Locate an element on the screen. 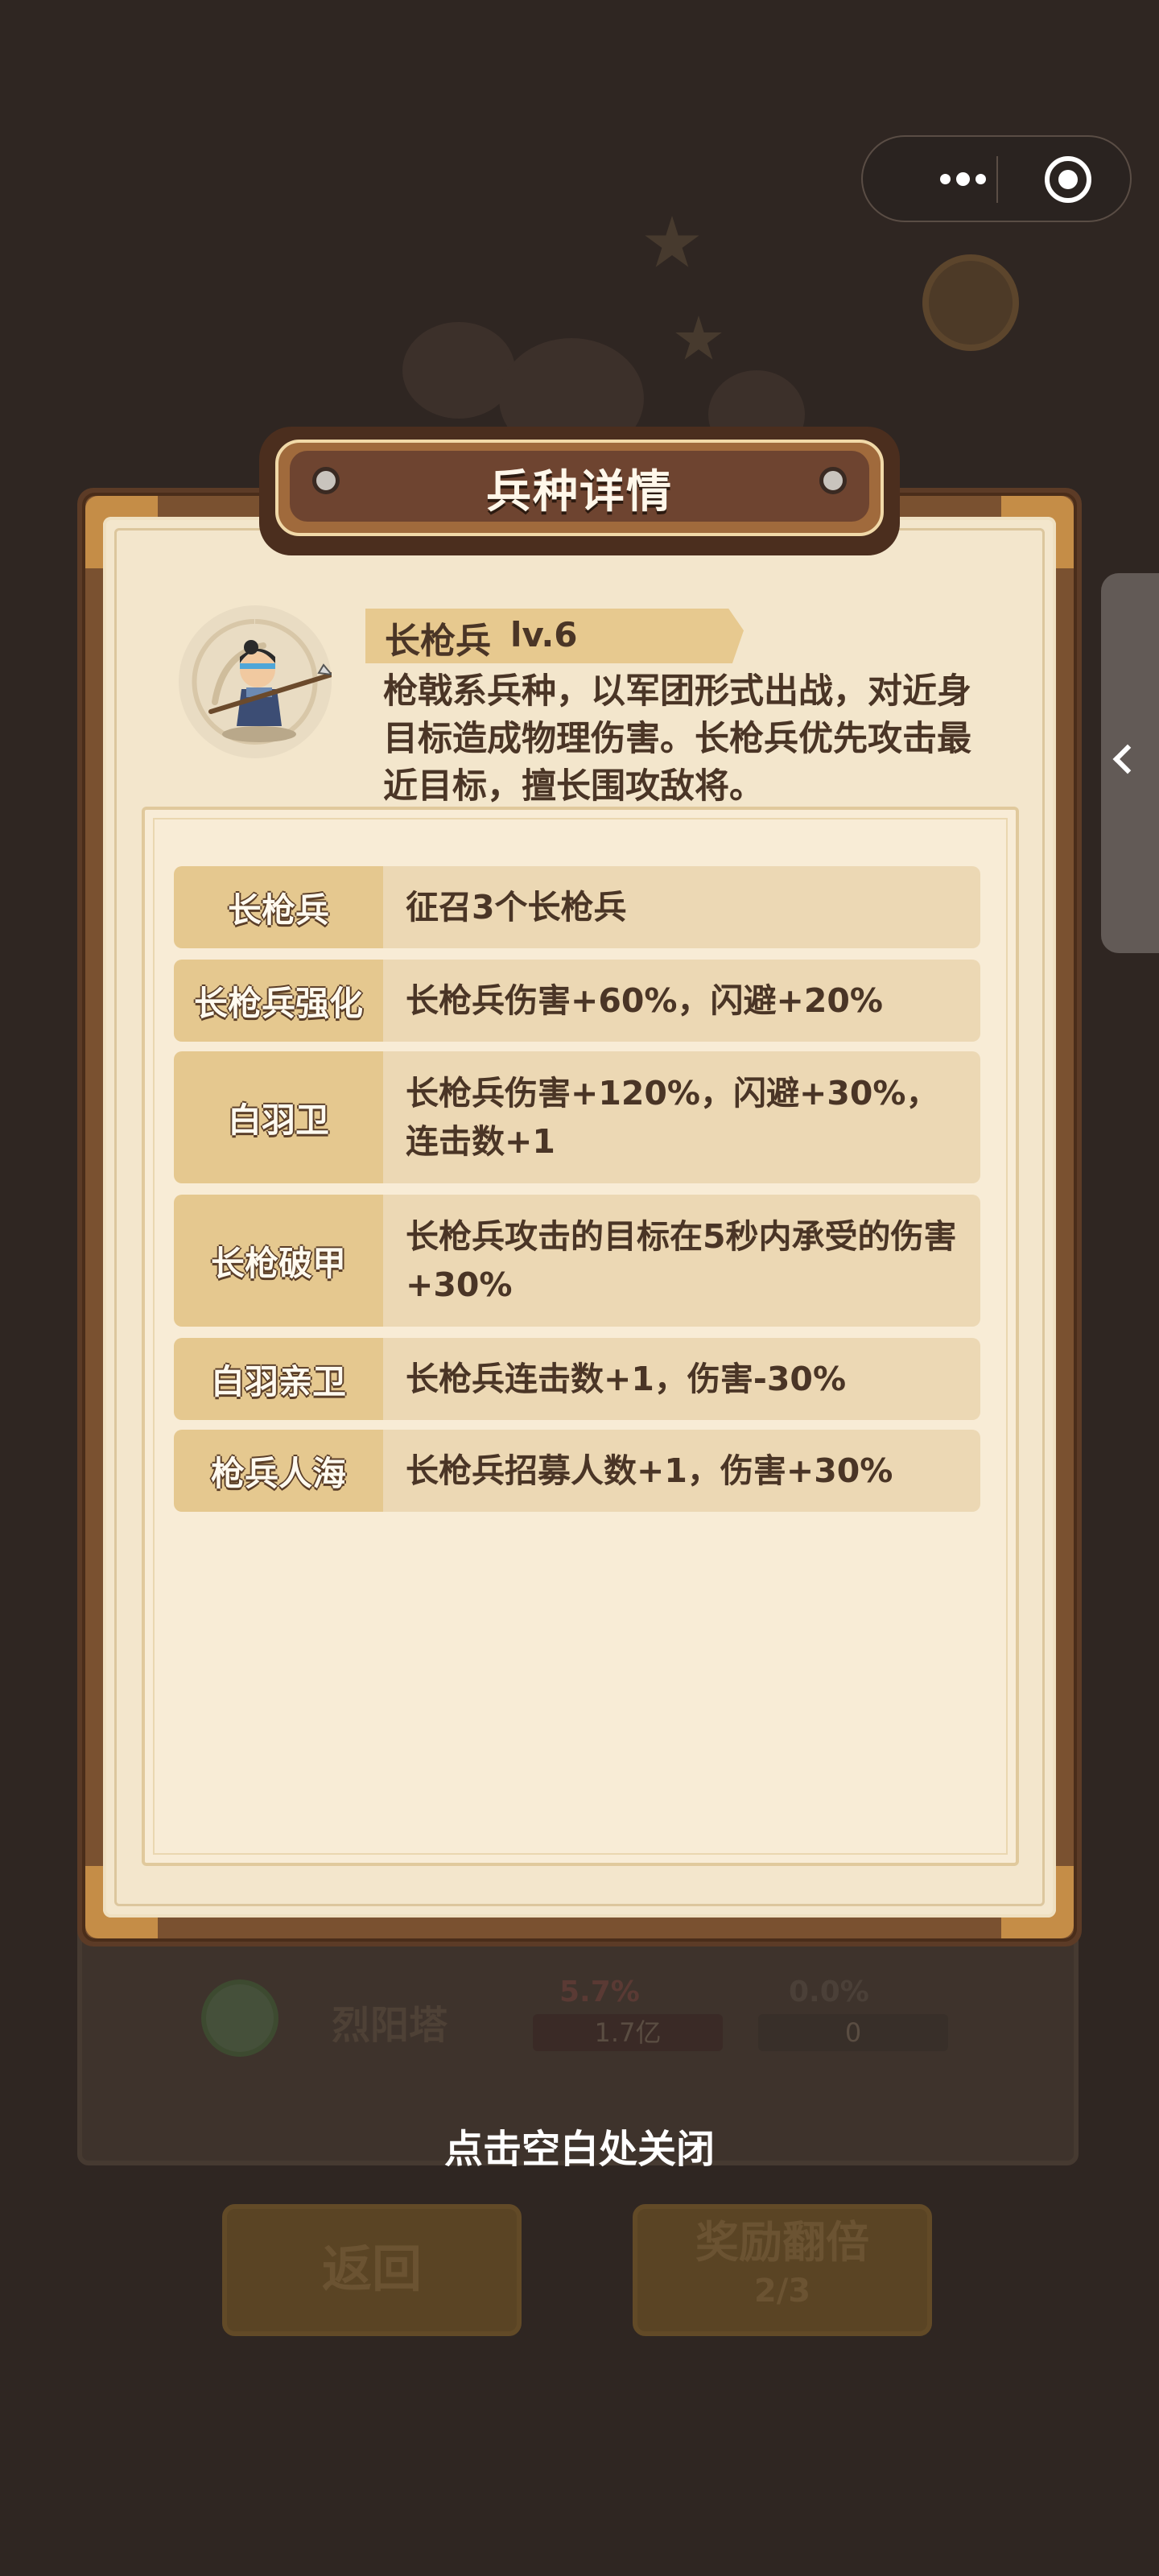  unit-level: lv.6 is located at coordinates (544, 634).